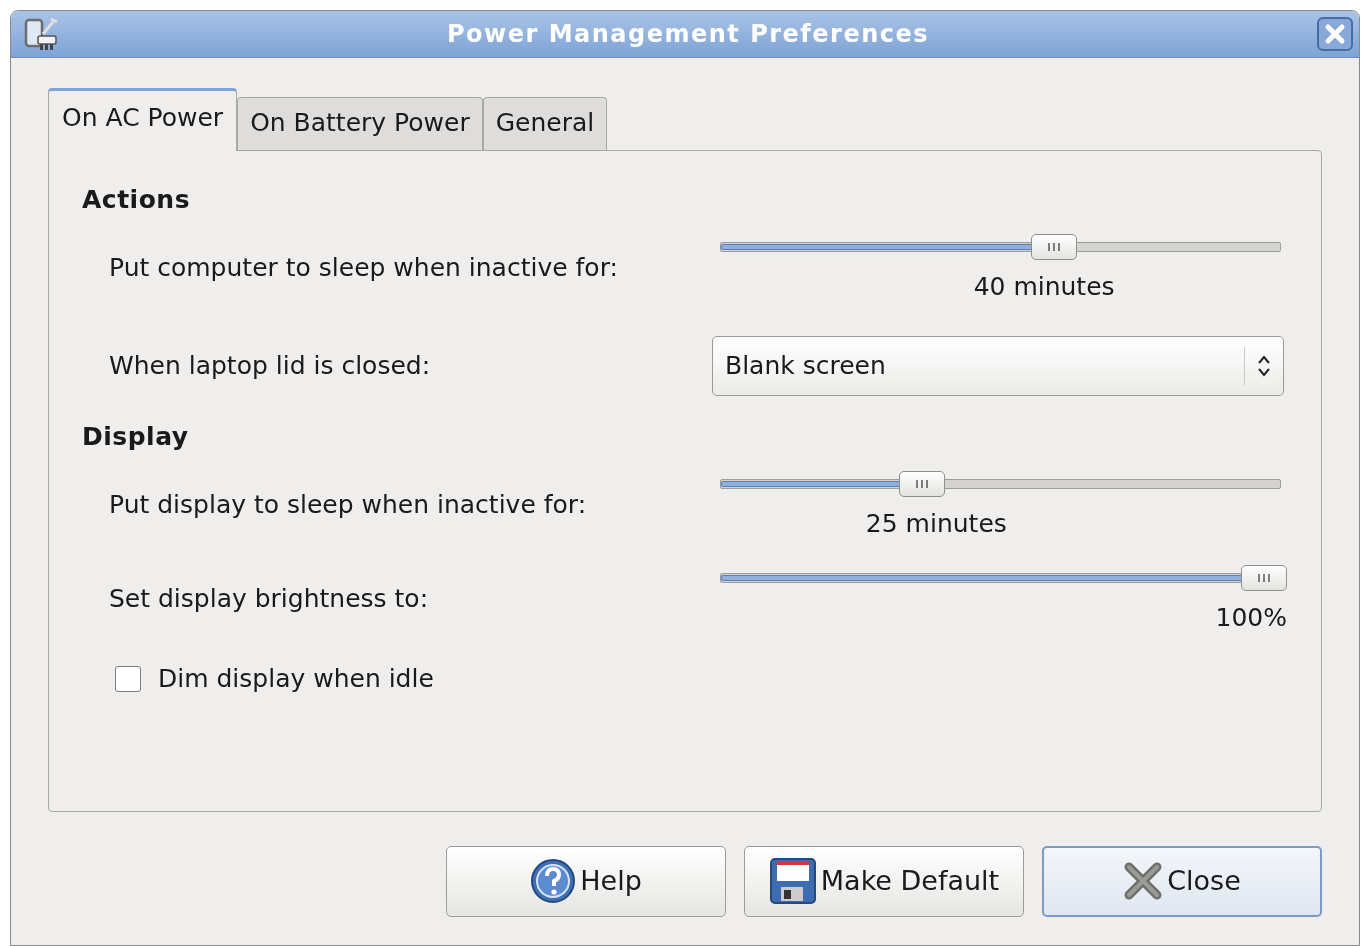 This screenshot has width=1365, height=946. Describe the element at coordinates (143, 119) in the screenshot. I see `tab: On AC Power` at that location.